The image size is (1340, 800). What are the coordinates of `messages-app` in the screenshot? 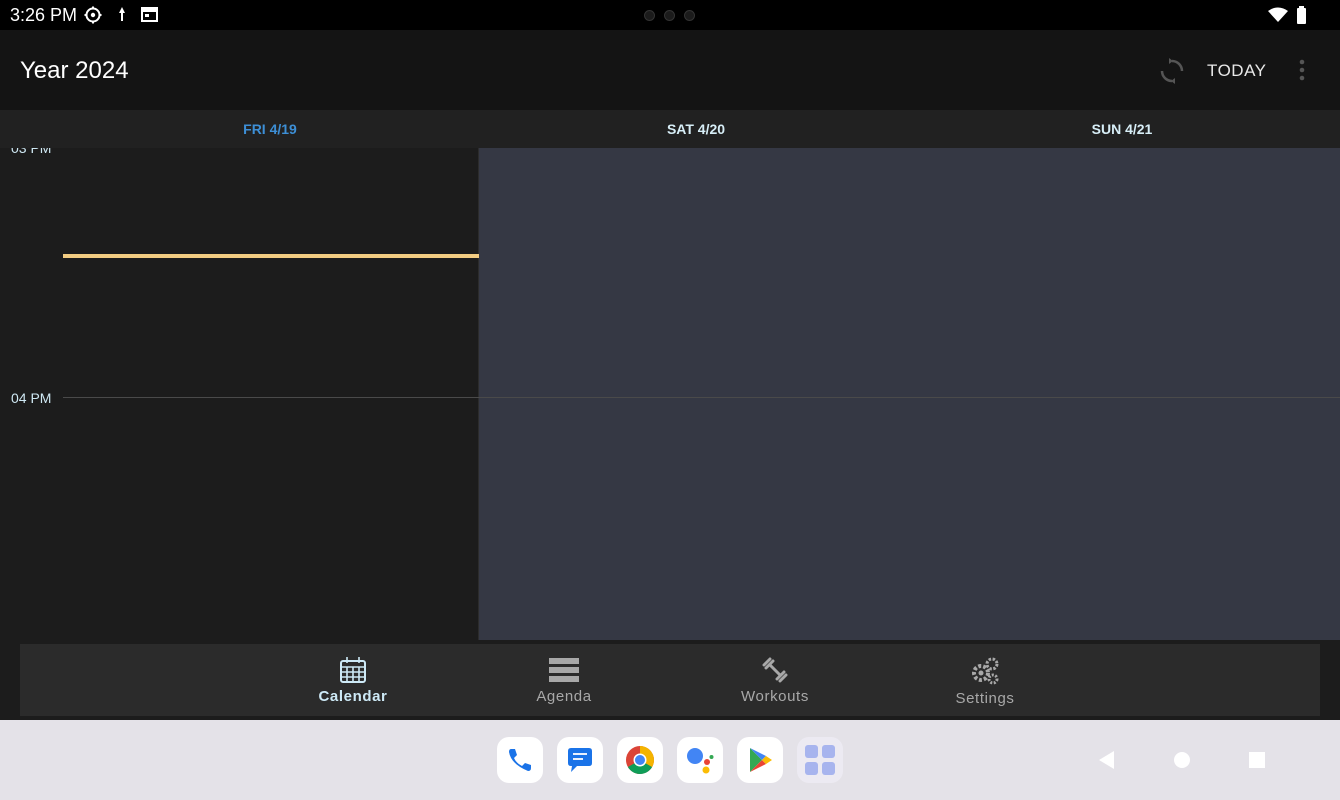 It's located at (580, 760).